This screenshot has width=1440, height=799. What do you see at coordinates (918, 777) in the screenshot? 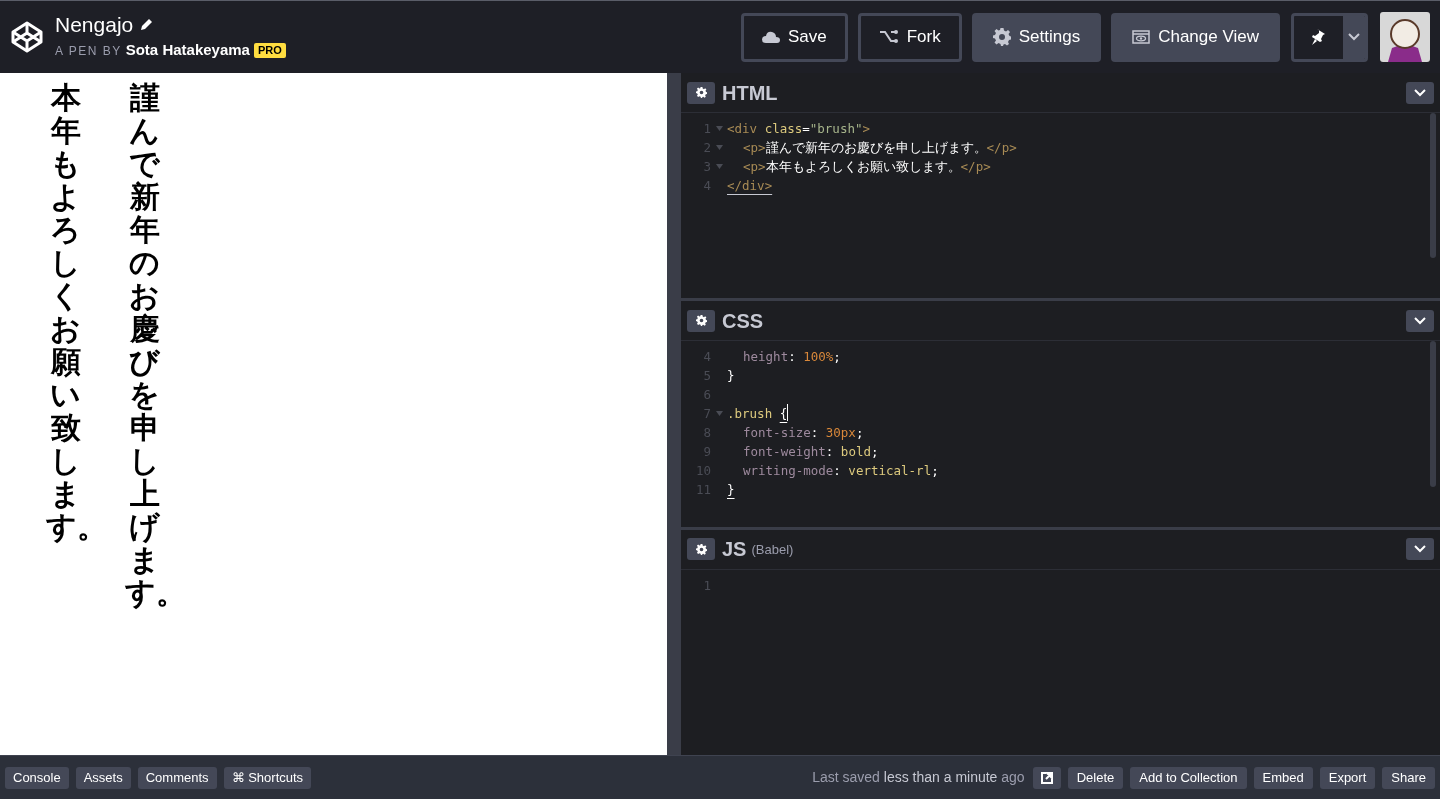
I see `last-saved-text: Last saved less than a minute ago` at bounding box center [918, 777].